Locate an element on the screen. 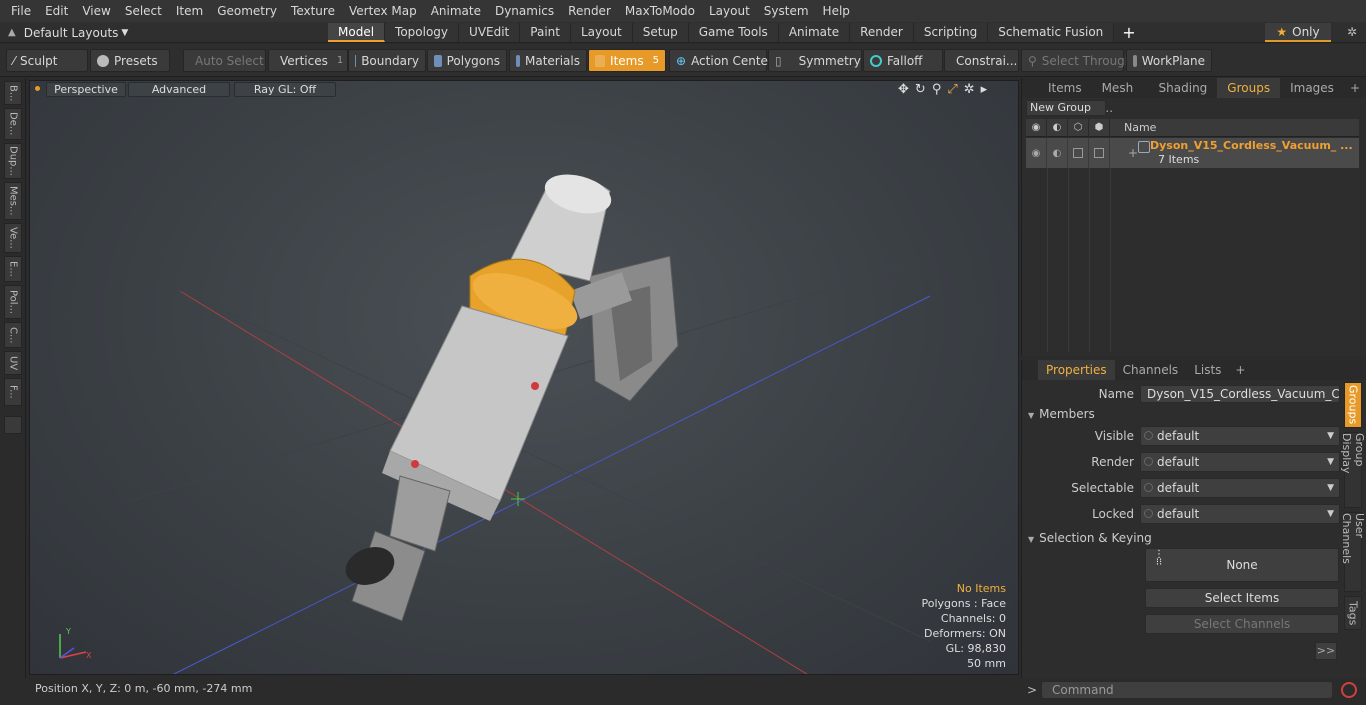 This screenshot has height=705, width=1366. zoom-view-icon: ⚲ is located at coordinates (937, 89).